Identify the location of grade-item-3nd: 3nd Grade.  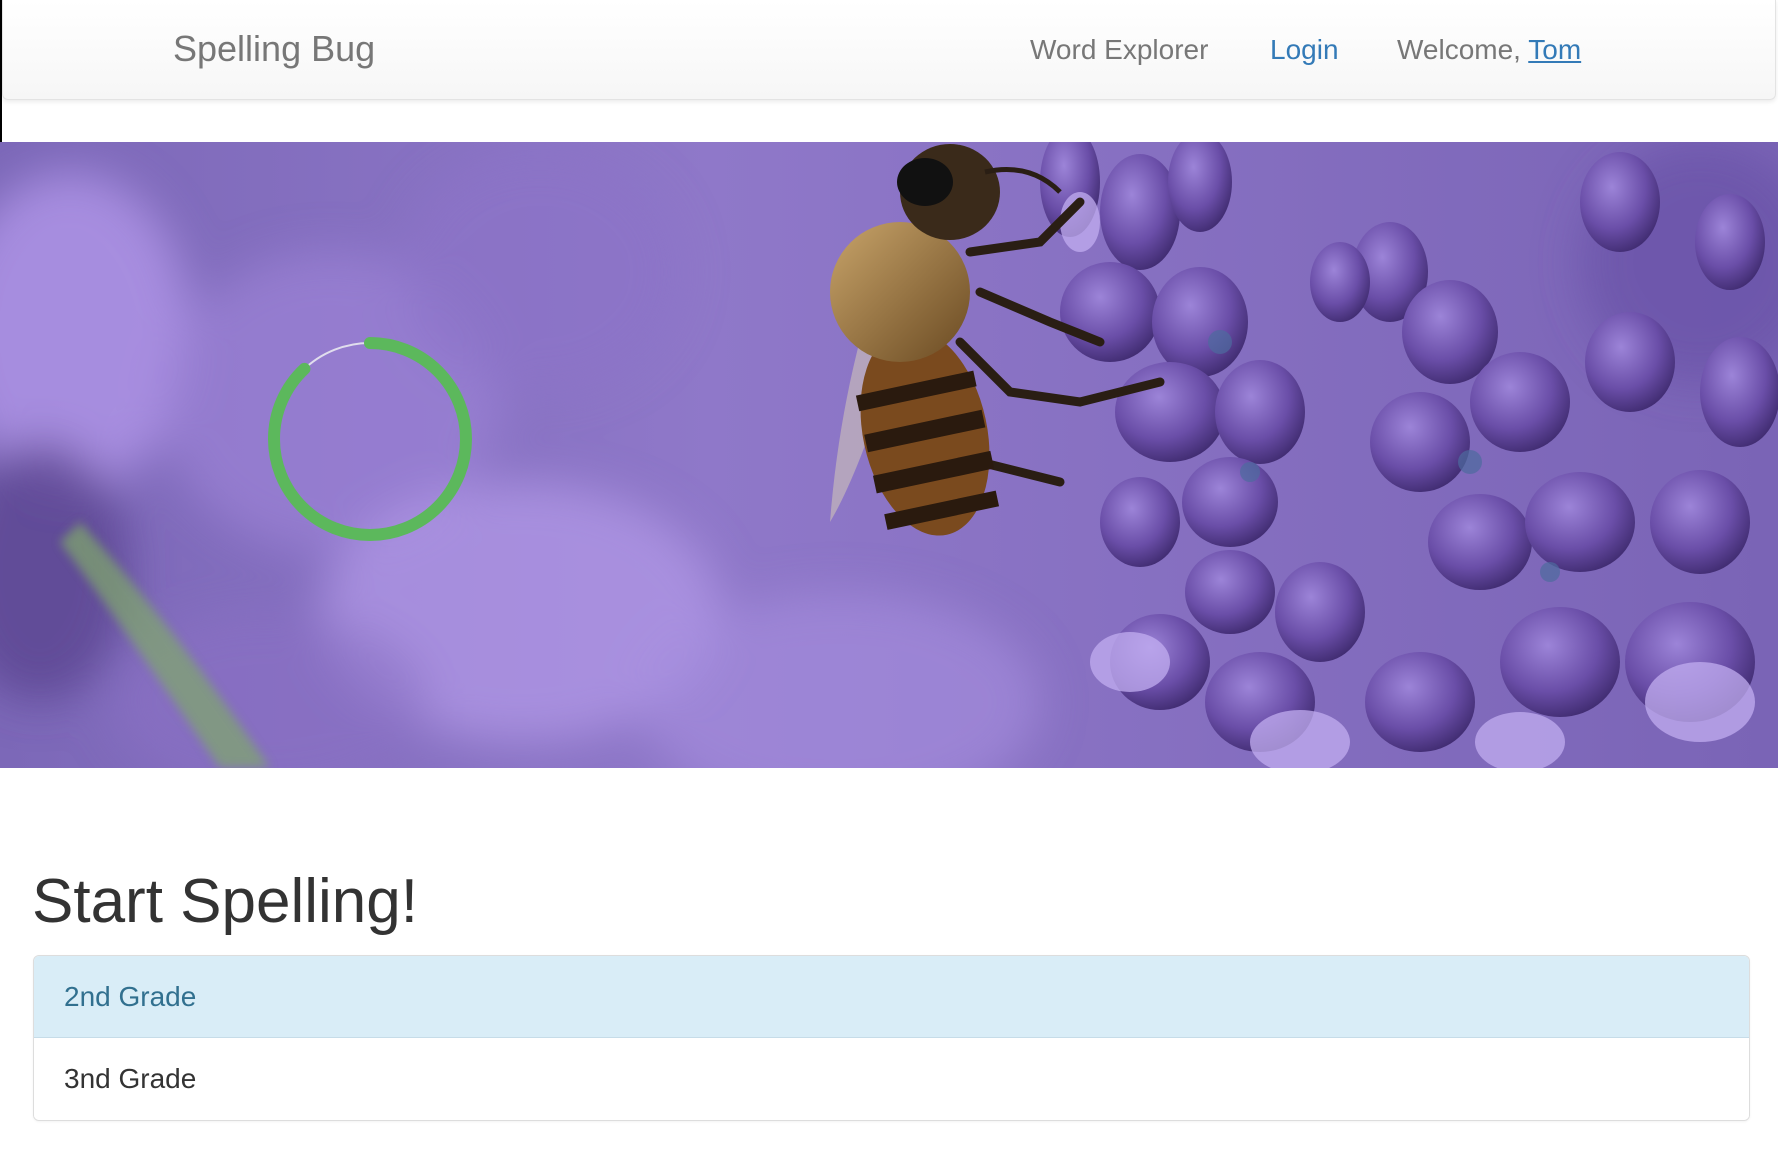
(891, 1079).